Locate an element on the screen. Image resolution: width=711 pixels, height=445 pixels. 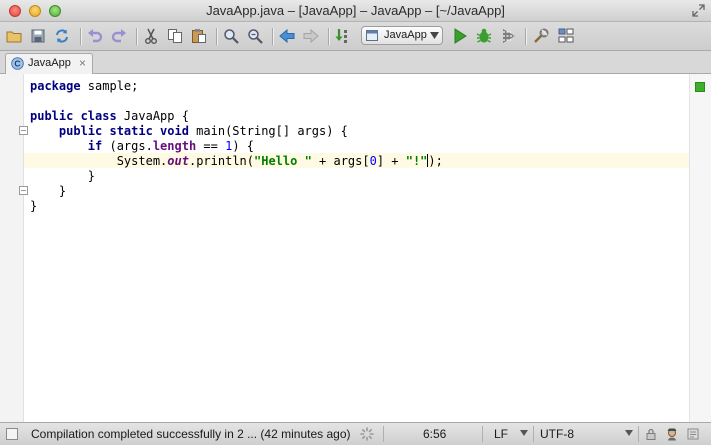
code-line: package sample; is located at coordinates (84, 86).